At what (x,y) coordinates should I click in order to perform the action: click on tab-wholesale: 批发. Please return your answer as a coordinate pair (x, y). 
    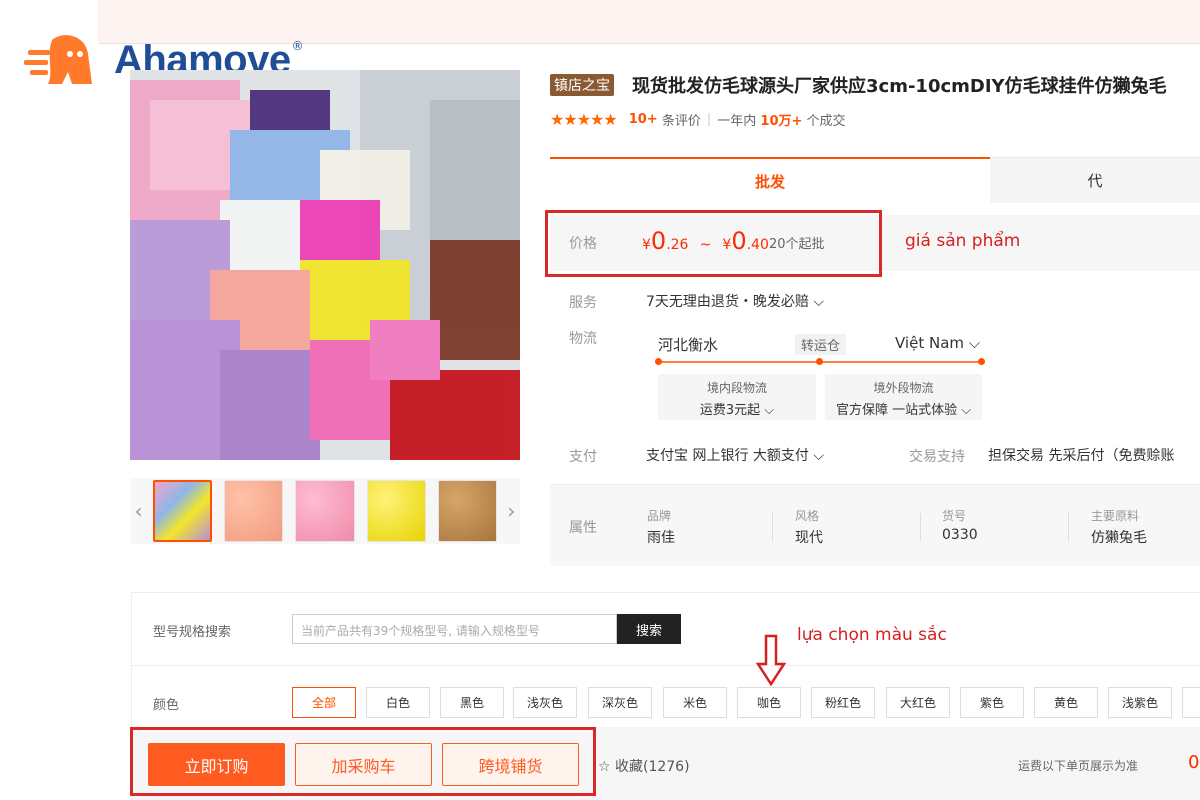
    Looking at the image, I should click on (770, 180).